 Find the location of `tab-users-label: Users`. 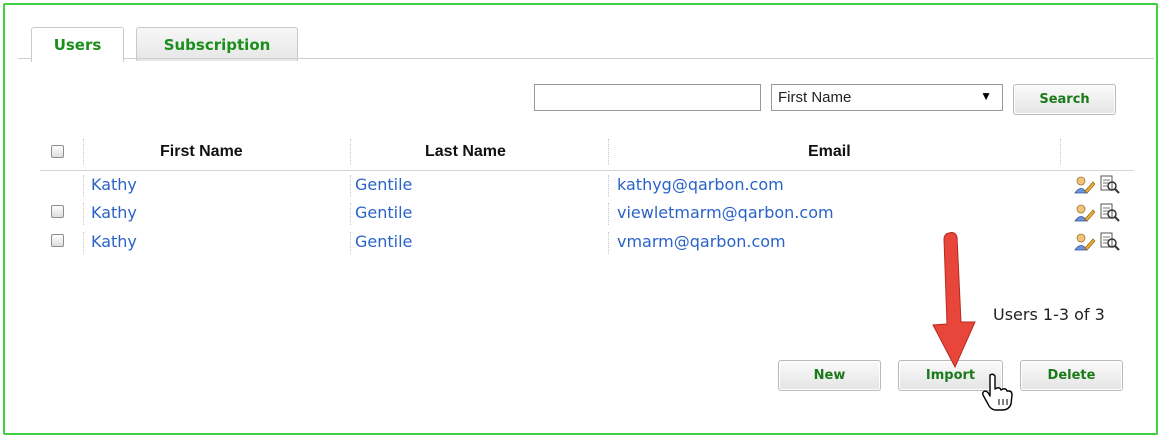

tab-users-label: Users is located at coordinates (77, 45).